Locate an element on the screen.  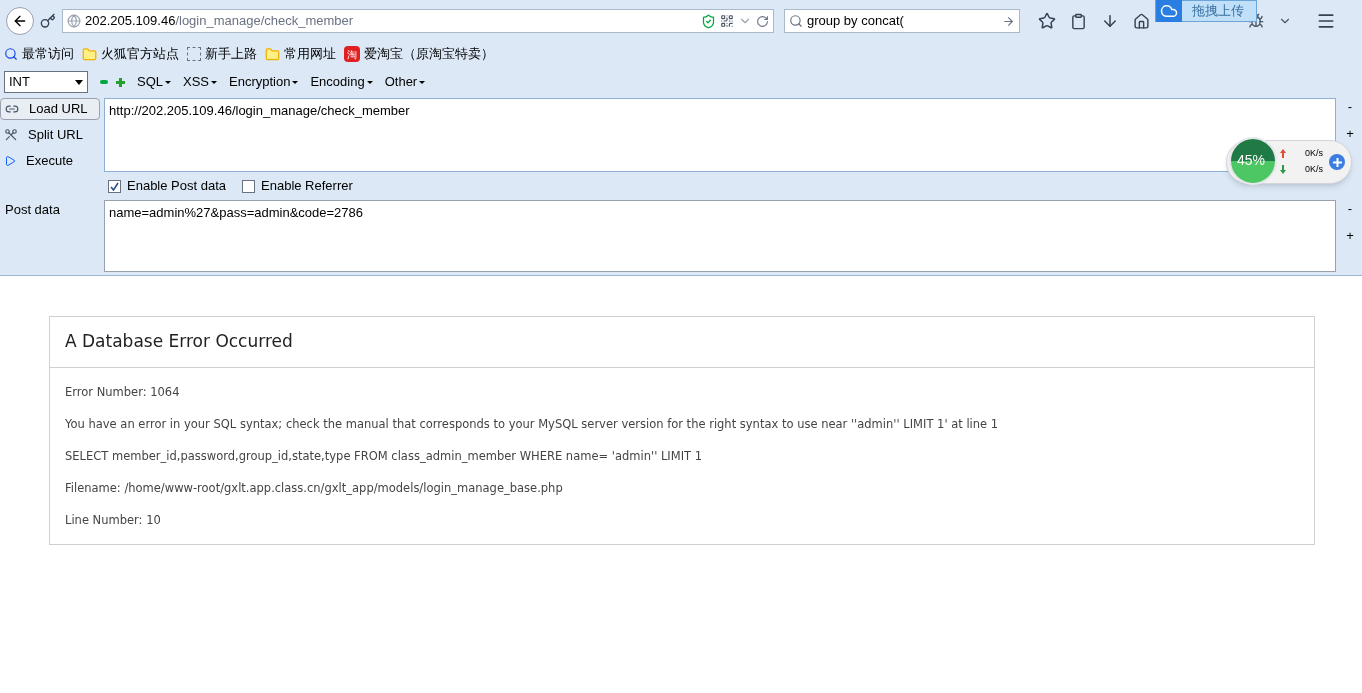
memory-ball-drawing is located at coordinates (1253, 161).